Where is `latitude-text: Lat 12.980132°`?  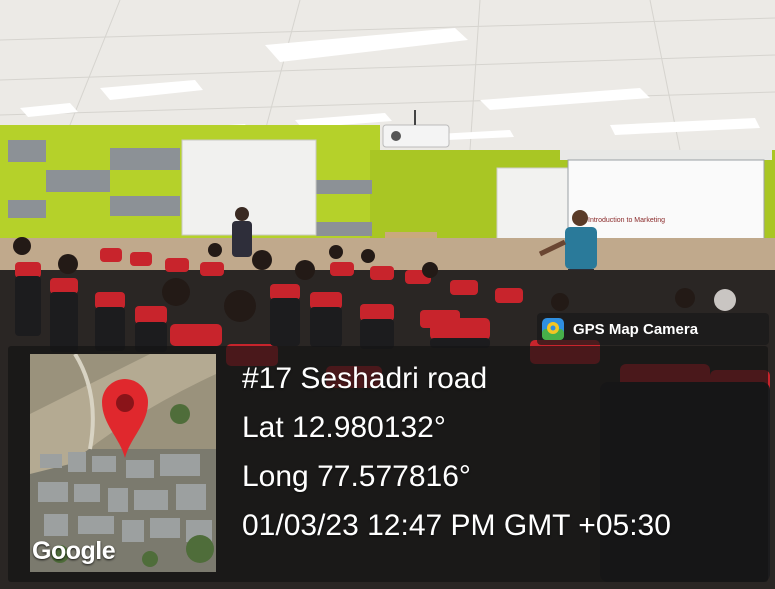 latitude-text: Lat 12.980132° is located at coordinates (344, 427).